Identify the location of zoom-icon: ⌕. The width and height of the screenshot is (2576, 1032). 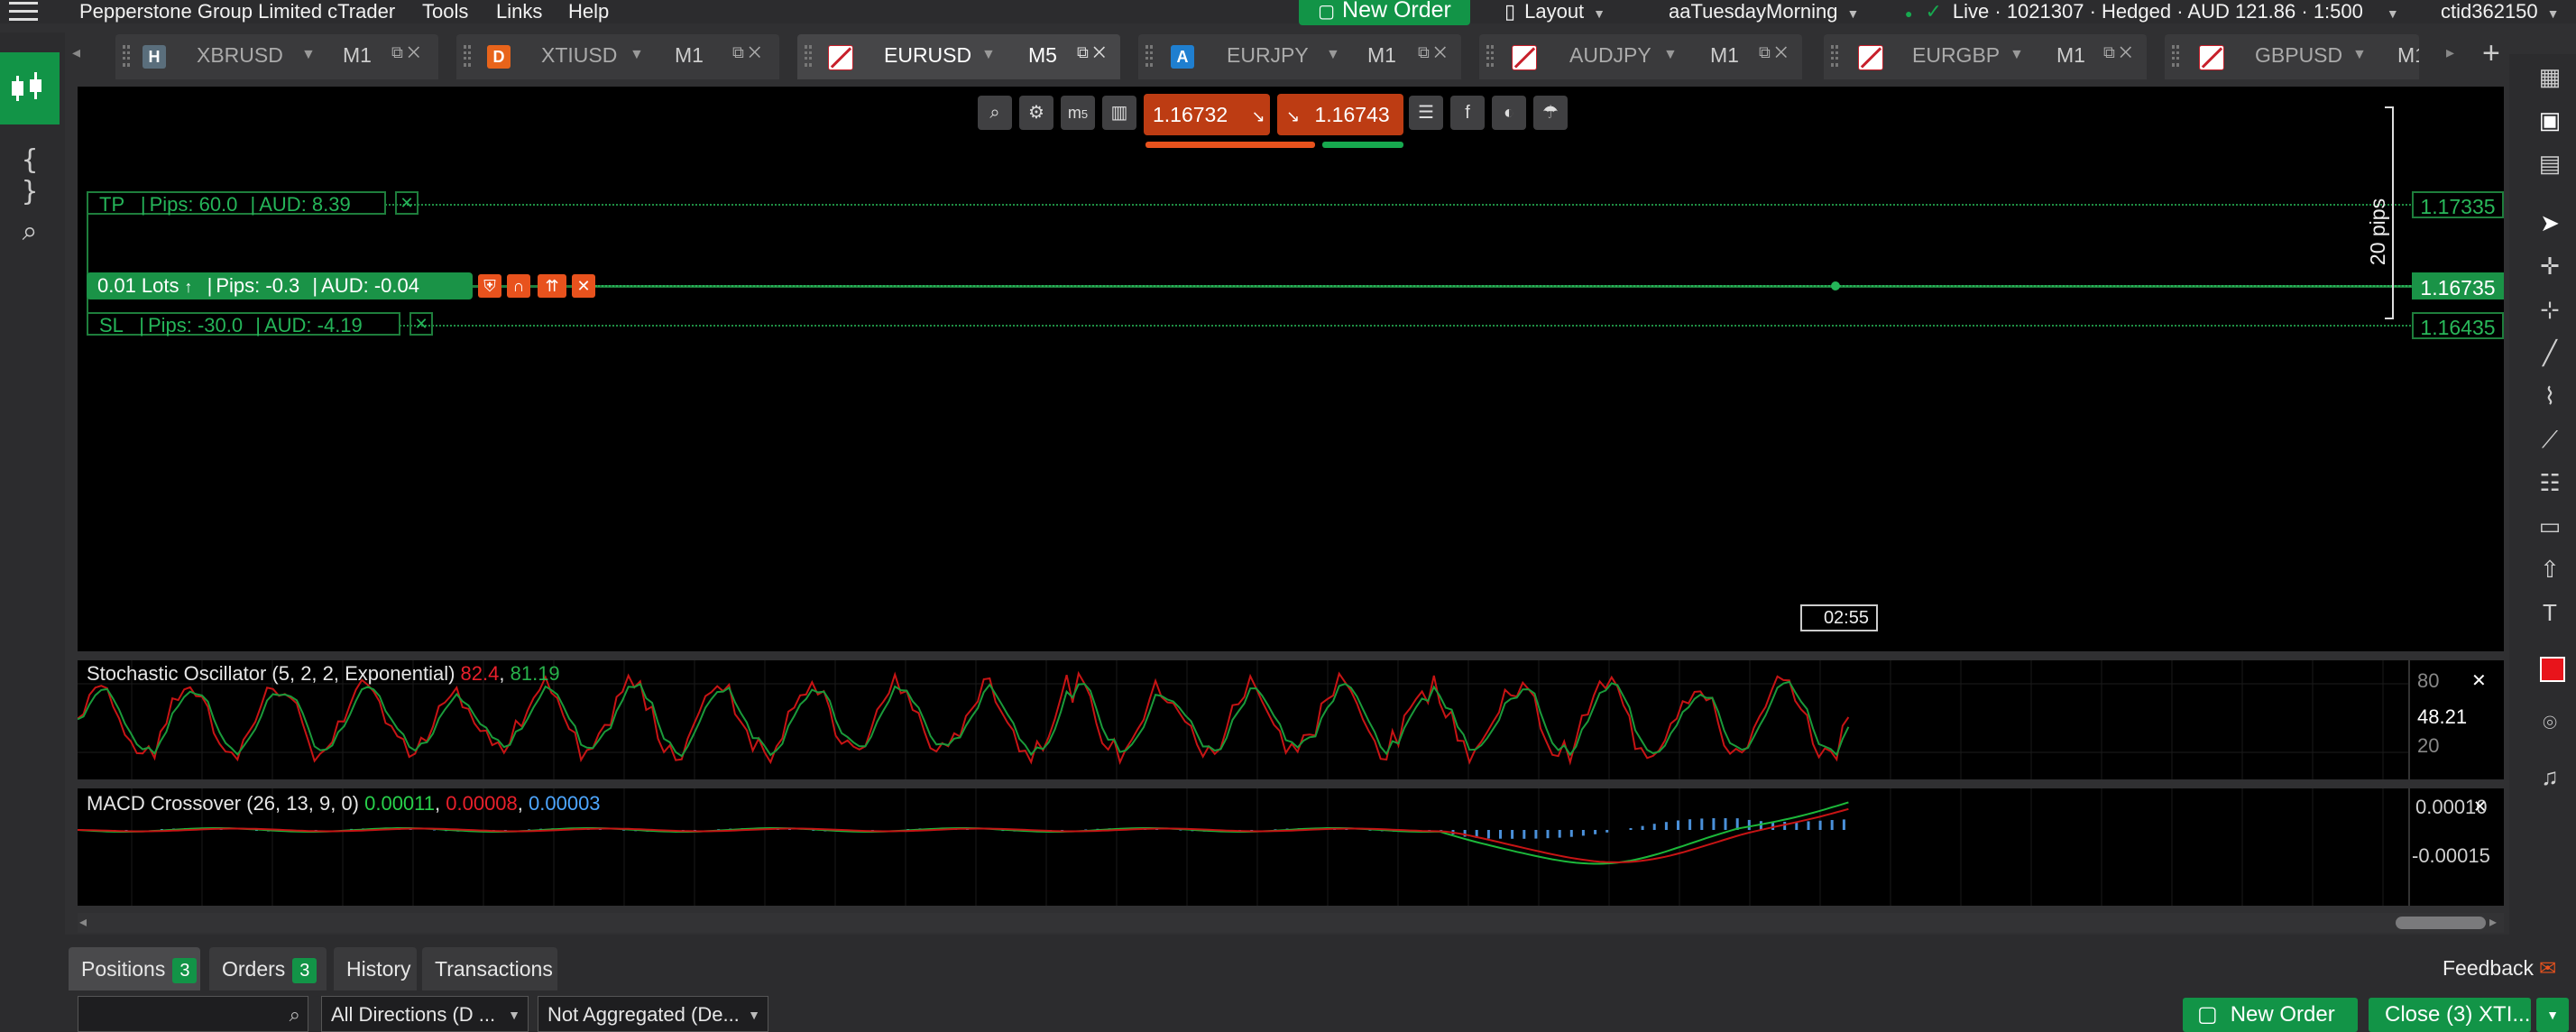
(995, 113).